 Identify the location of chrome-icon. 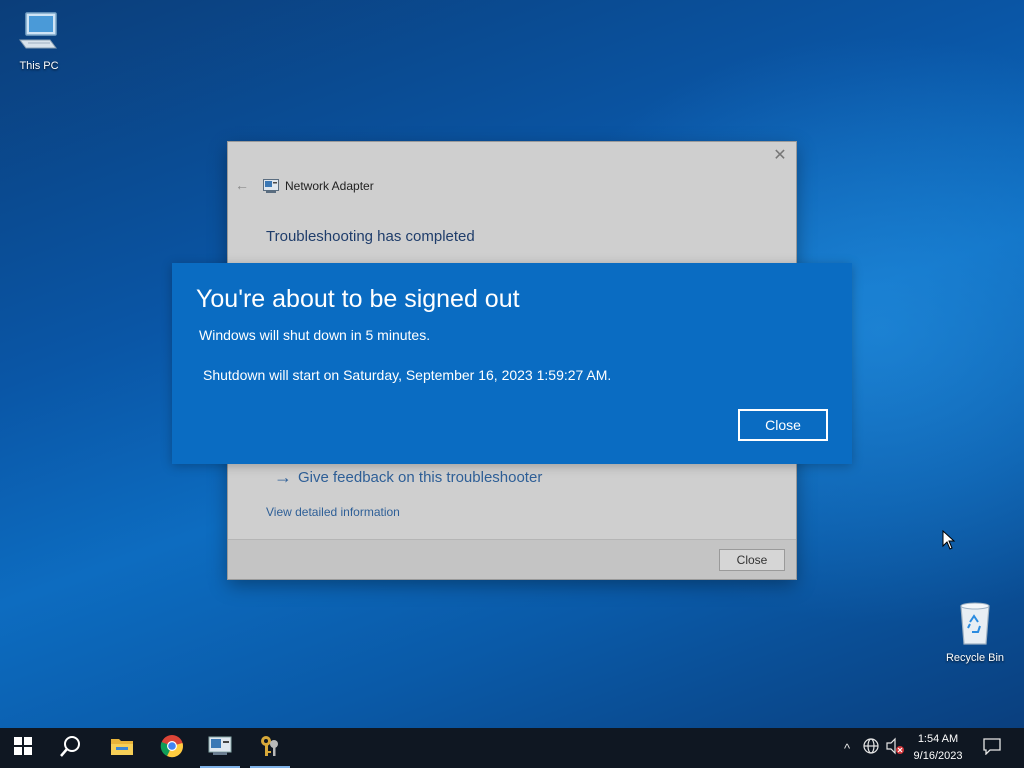
(172, 748).